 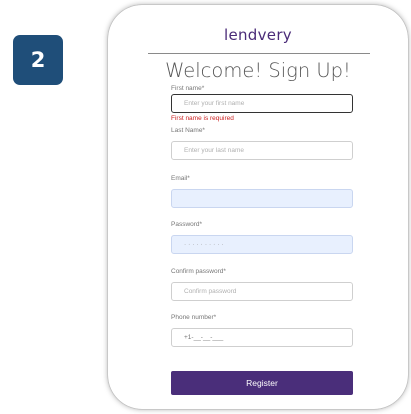 What do you see at coordinates (38, 60) in the screenshot?
I see `step-number-badge: 2` at bounding box center [38, 60].